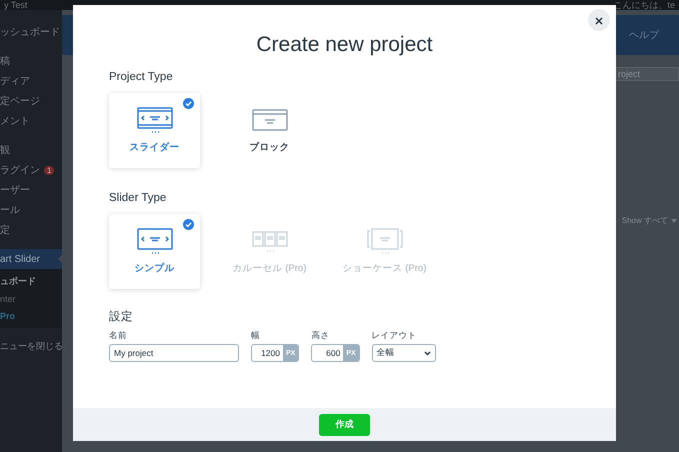 The height and width of the screenshot is (452, 679). I want to click on submenu-item: Pro, so click(31, 315).